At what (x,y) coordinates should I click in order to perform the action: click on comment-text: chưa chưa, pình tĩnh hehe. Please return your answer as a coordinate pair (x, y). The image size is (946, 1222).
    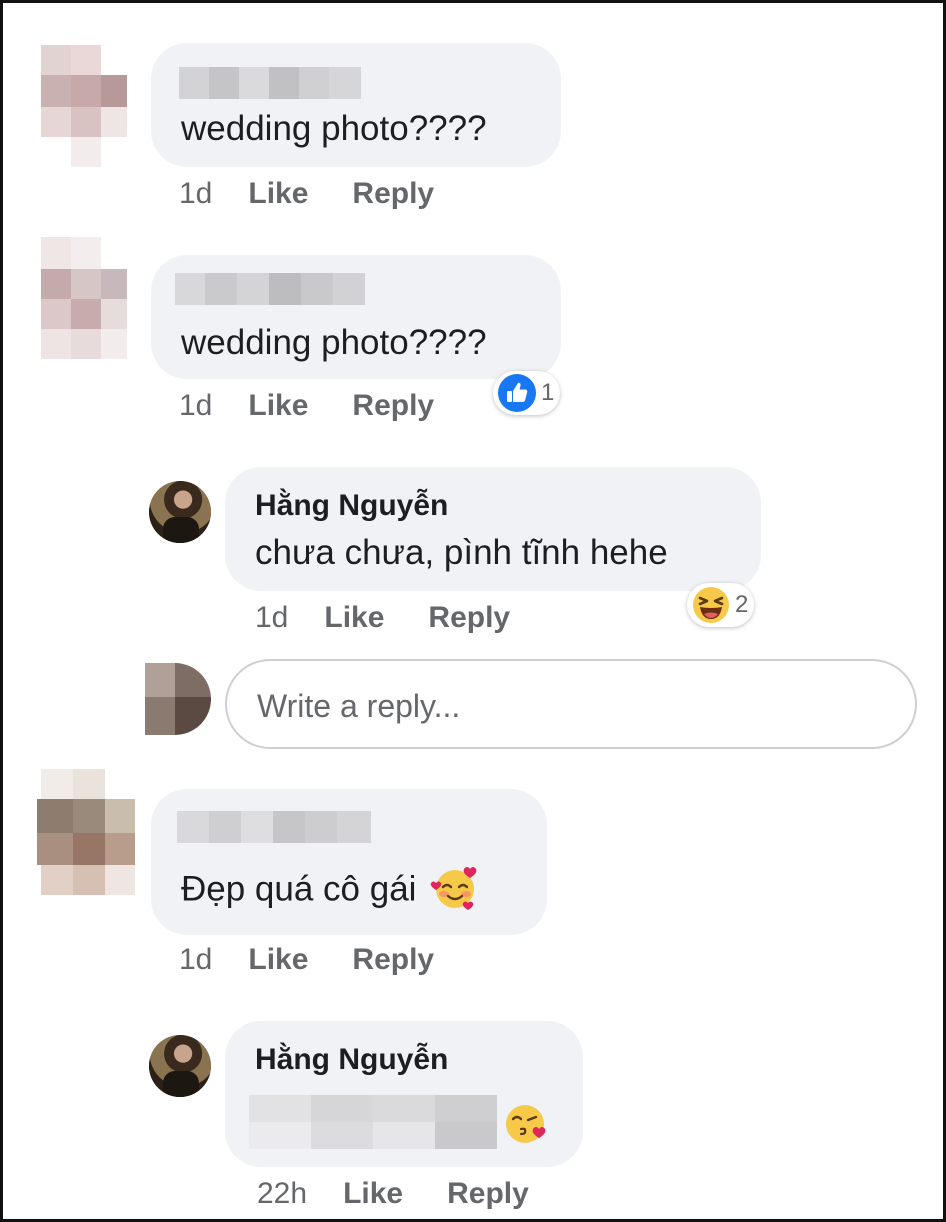
    Looking at the image, I should click on (461, 552).